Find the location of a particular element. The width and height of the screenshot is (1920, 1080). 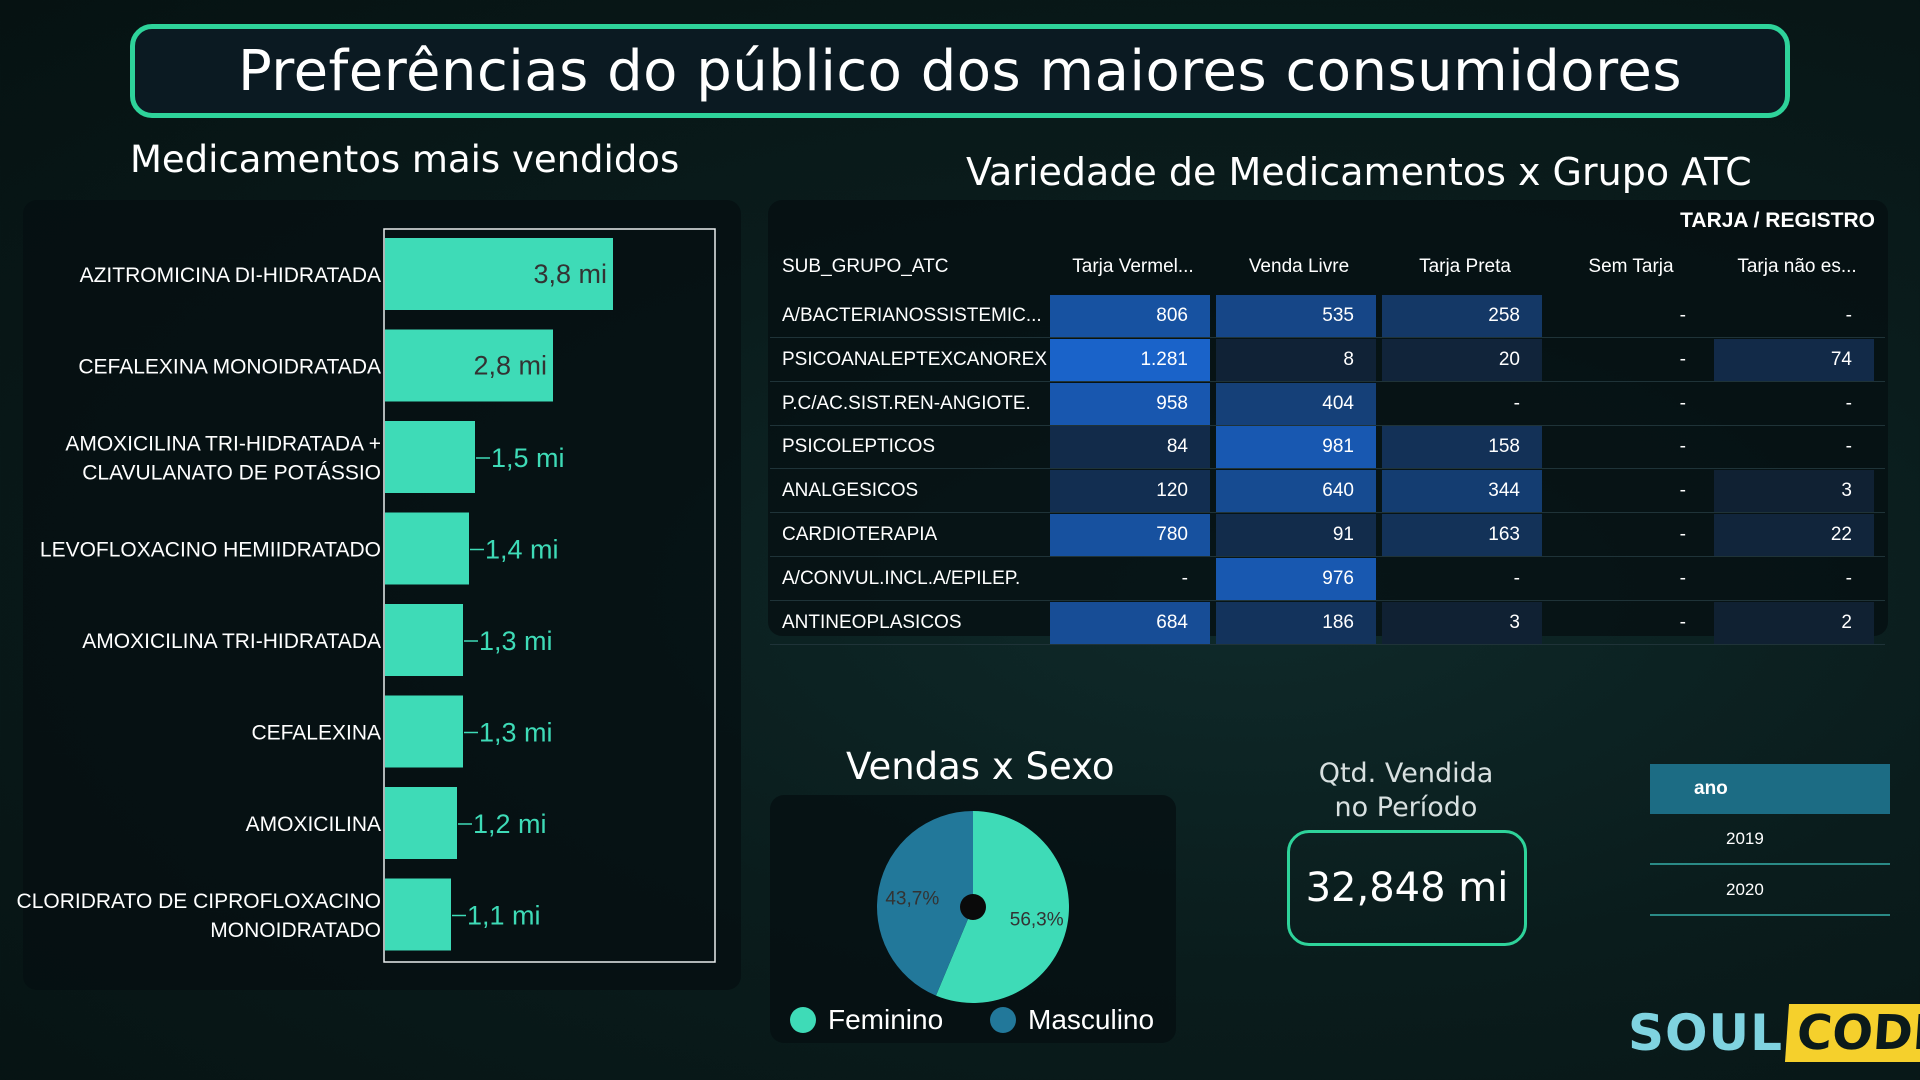

table-cell: 535 is located at coordinates (1296, 316).